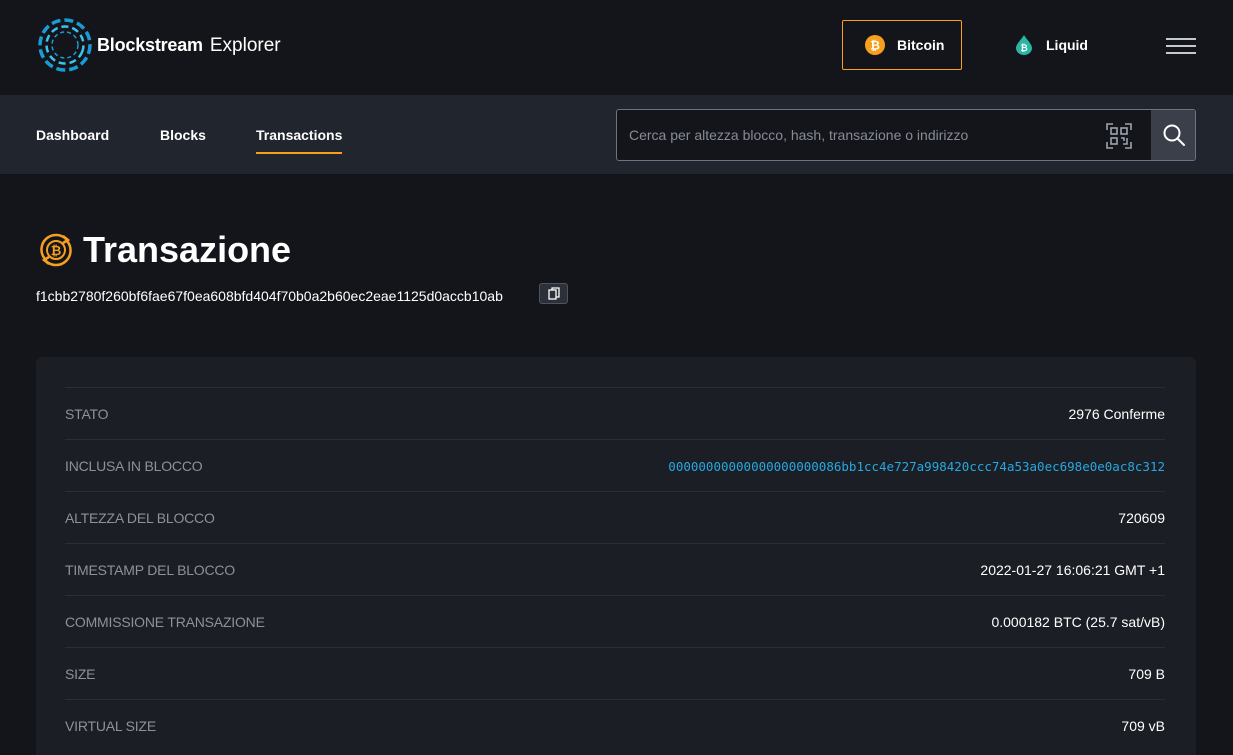 The image size is (1233, 755). What do you see at coordinates (921, 45) in the screenshot?
I see `network-bitcoin-label: Bitcoin` at bounding box center [921, 45].